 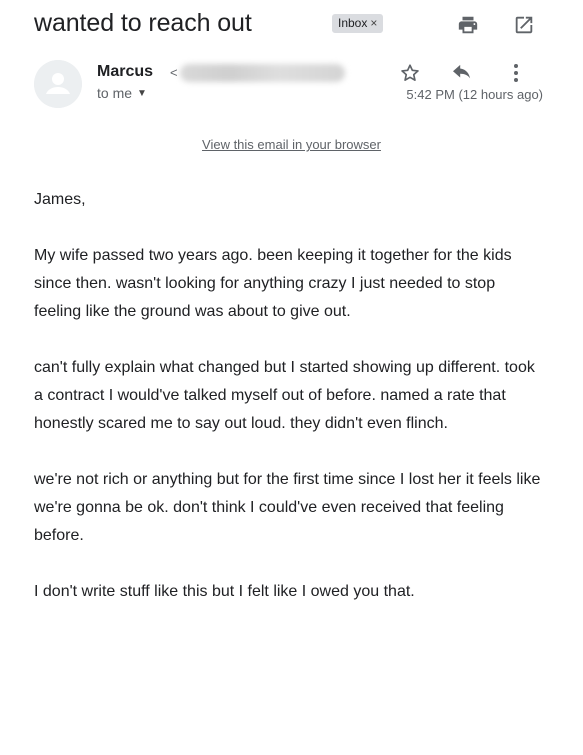 I want to click on email-greeting: James,, so click(x=60, y=199).